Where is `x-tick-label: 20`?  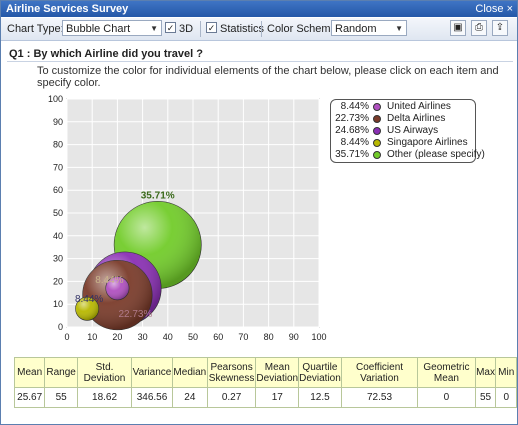 x-tick-label: 20 is located at coordinates (117, 337).